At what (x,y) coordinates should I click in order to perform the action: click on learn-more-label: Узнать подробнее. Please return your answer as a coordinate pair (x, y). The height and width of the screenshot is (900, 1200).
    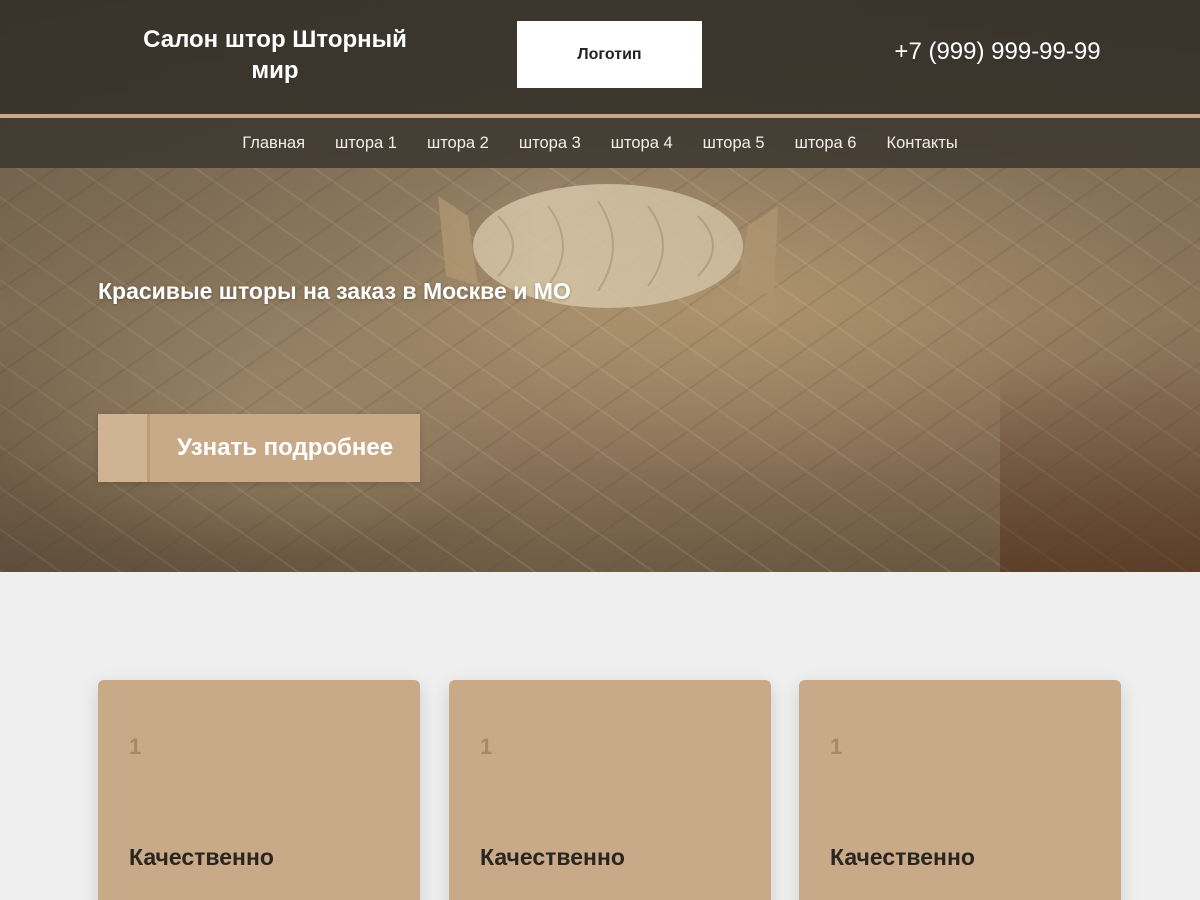
    Looking at the image, I should click on (285, 447).